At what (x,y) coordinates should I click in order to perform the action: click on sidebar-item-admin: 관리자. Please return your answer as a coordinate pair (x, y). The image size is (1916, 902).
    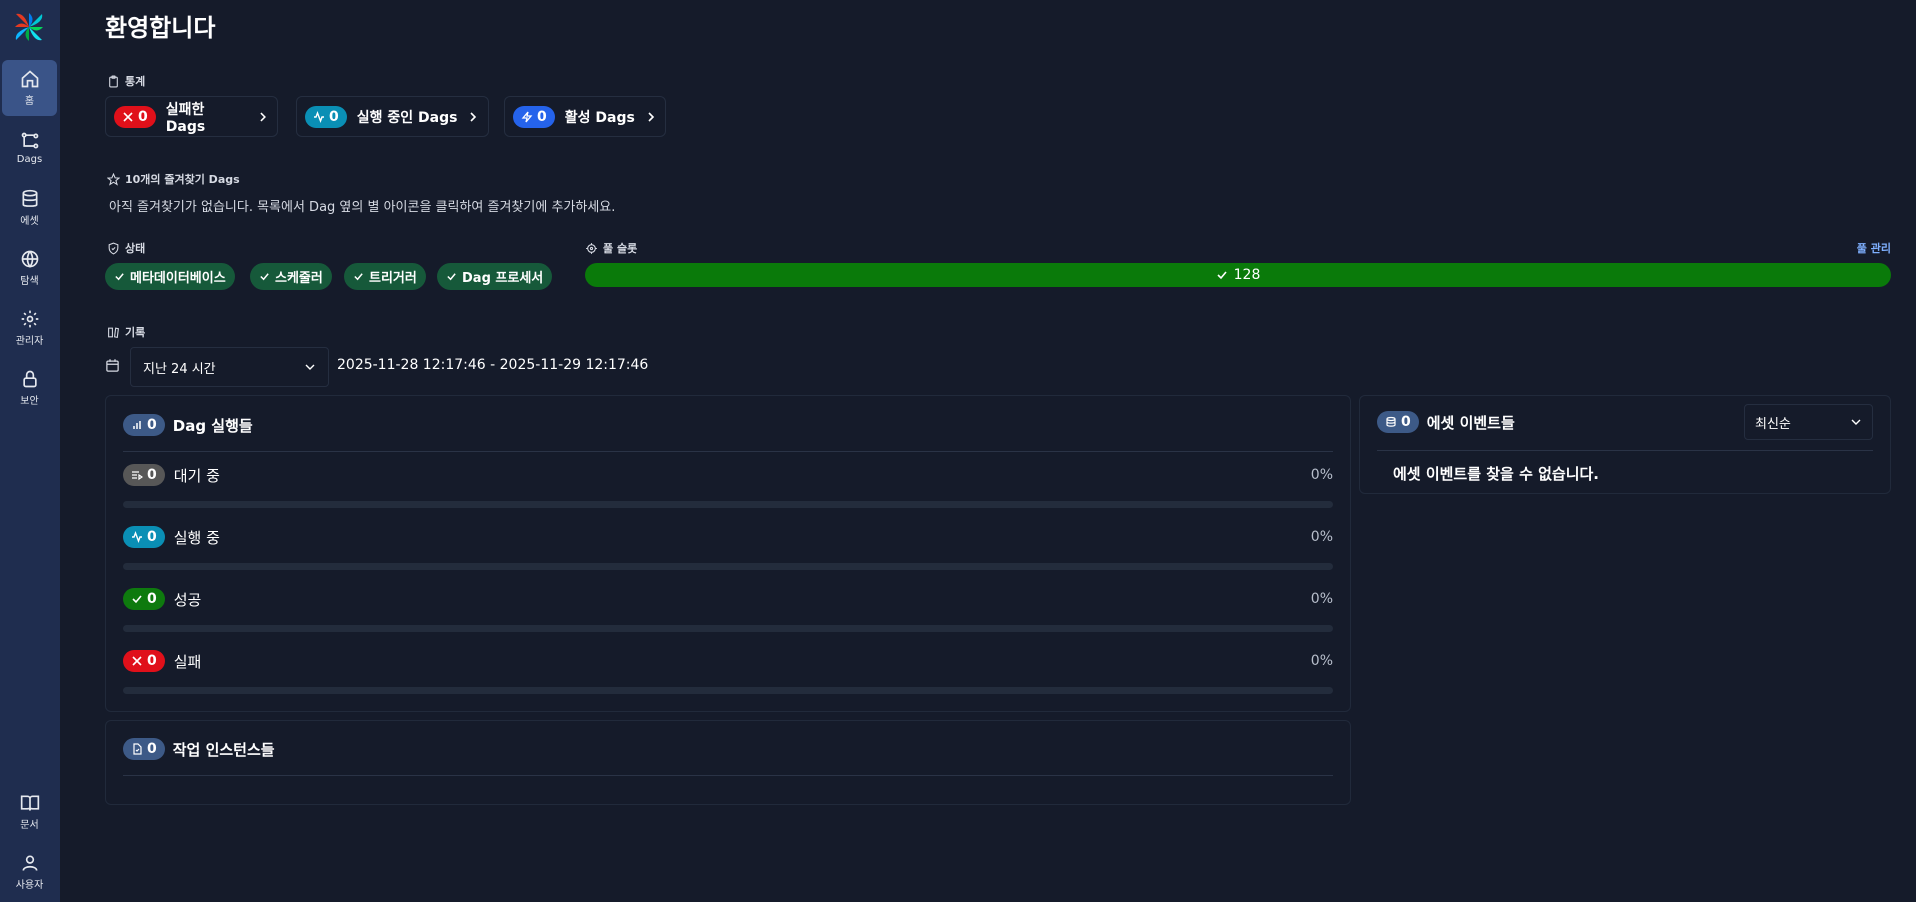
    Looking at the image, I should click on (29, 328).